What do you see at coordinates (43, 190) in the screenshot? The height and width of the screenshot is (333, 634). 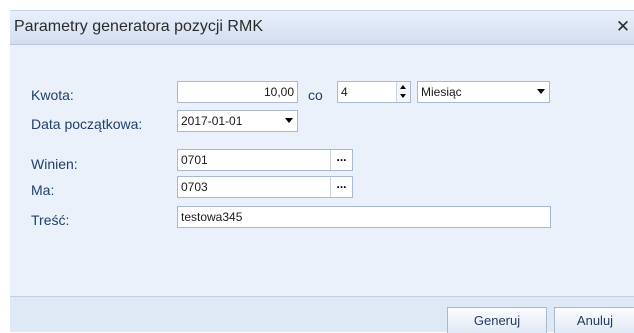 I see `credit-label: Ma:` at bounding box center [43, 190].